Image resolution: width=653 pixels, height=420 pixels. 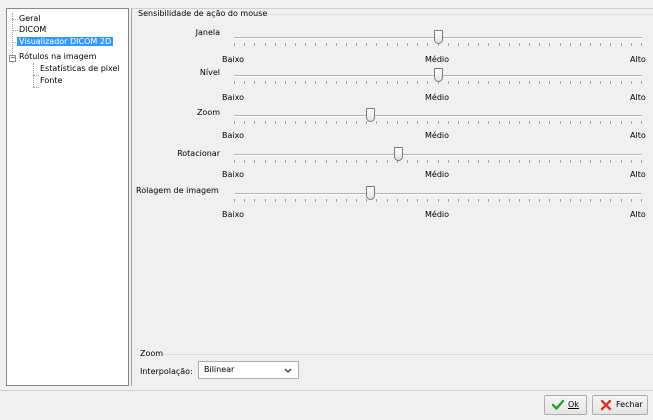 What do you see at coordinates (198, 153) in the screenshot?
I see `slider-label-rotacionar: Rotacionar` at bounding box center [198, 153].